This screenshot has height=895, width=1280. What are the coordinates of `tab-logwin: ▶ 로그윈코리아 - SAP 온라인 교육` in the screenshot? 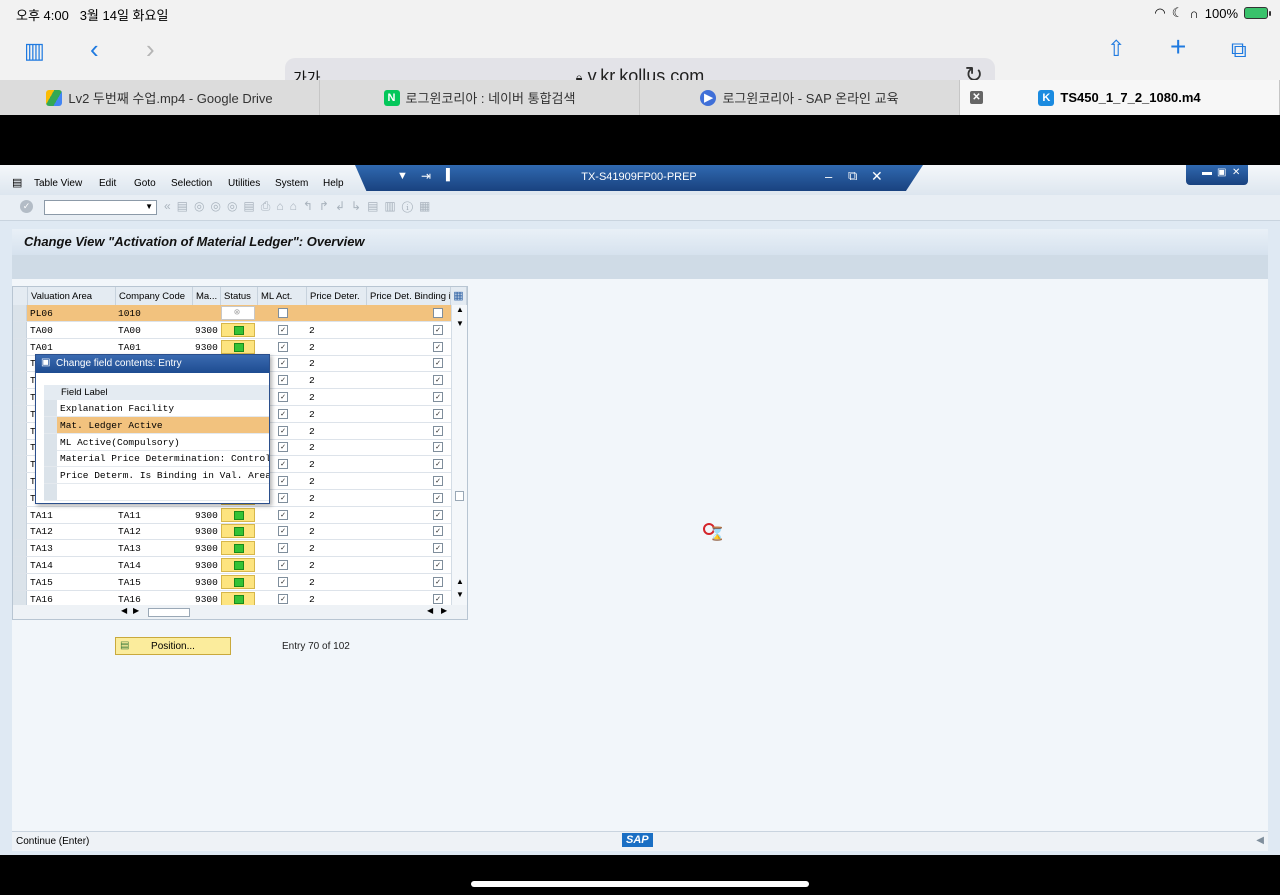 It's located at (800, 97).